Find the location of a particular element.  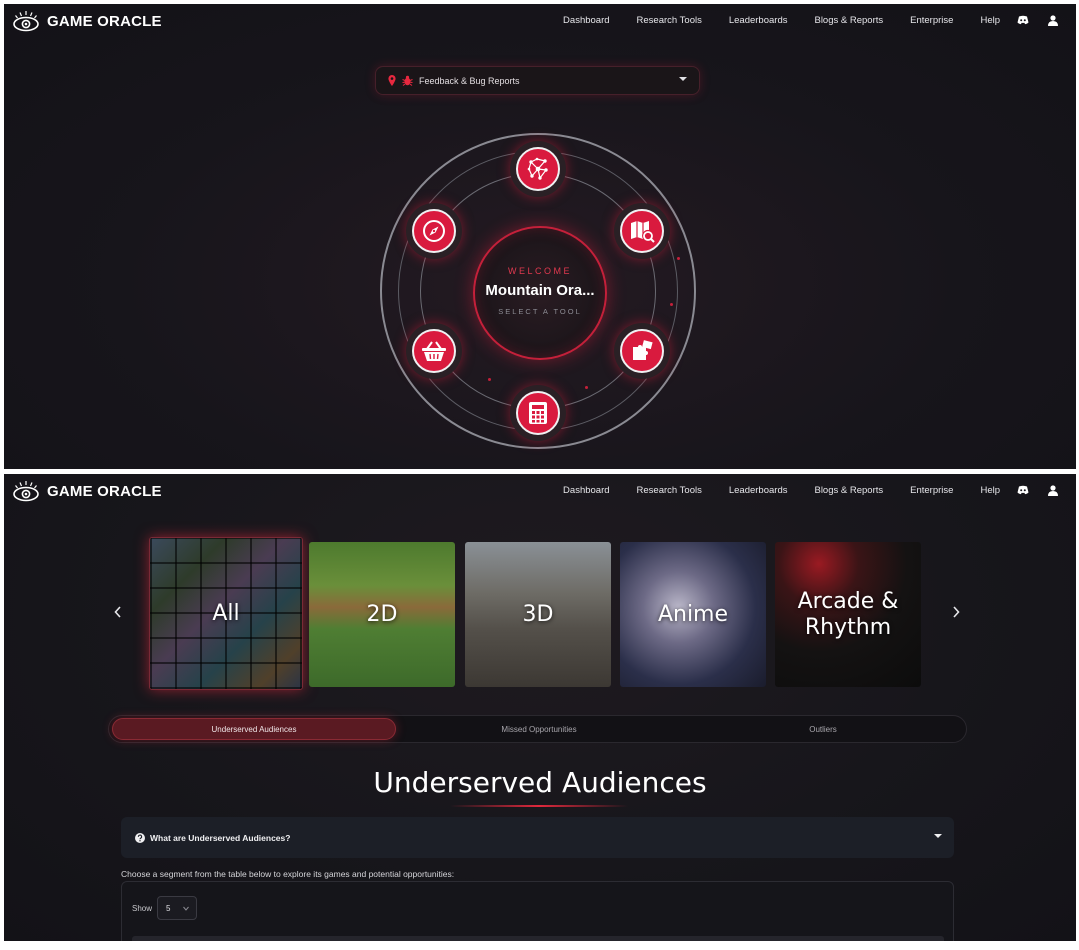

chevron-right-icon is located at coordinates (956, 612).